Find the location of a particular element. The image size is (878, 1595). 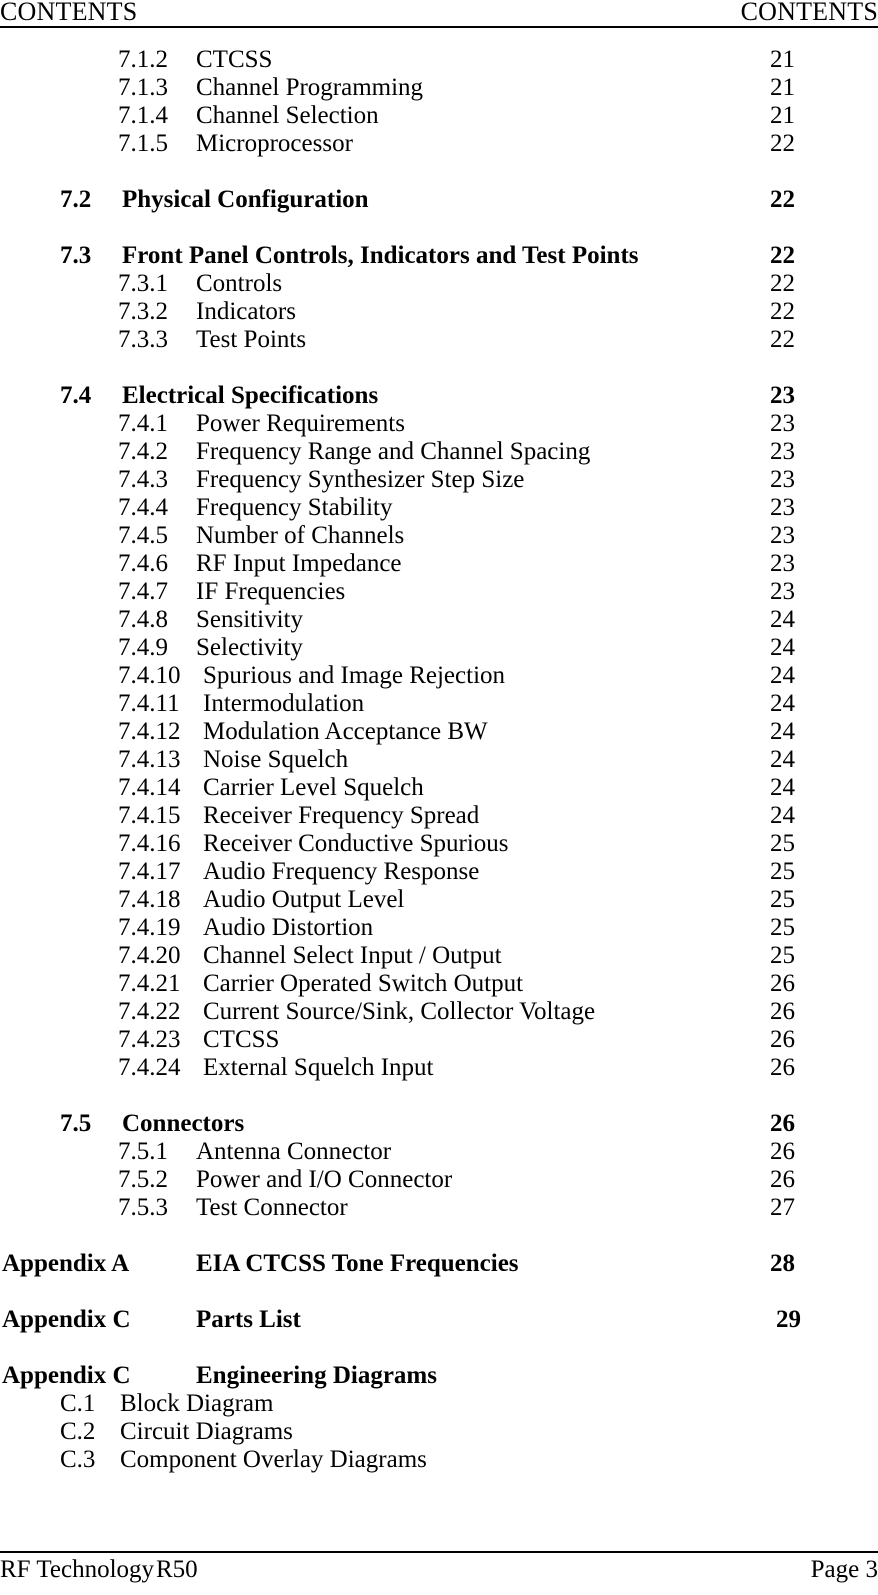

header-right-title: CONTENTS is located at coordinates (809, 13).